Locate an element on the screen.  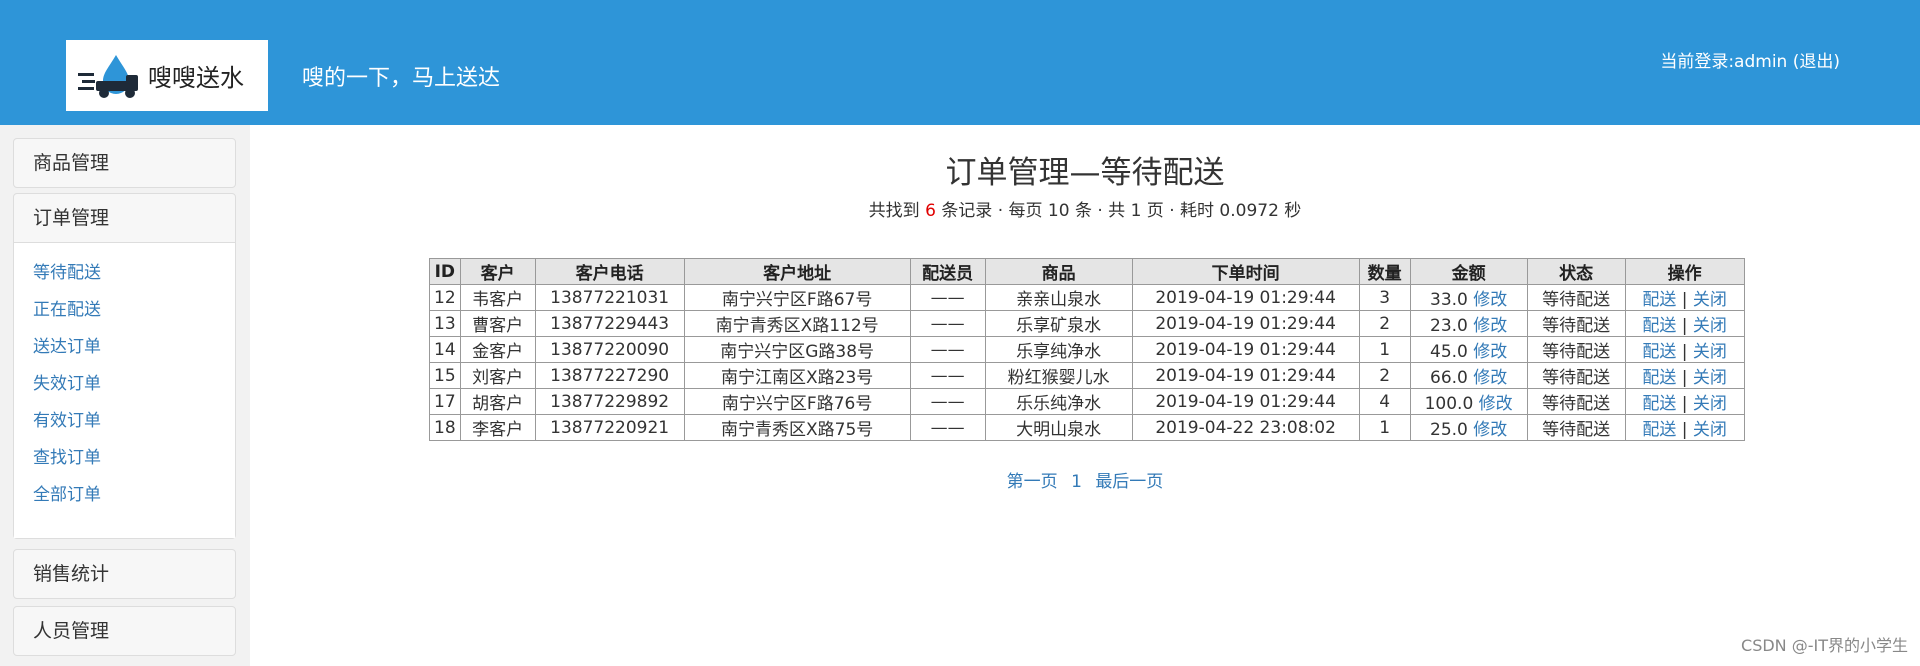
amount-value: 100.0 is located at coordinates (1449, 404).